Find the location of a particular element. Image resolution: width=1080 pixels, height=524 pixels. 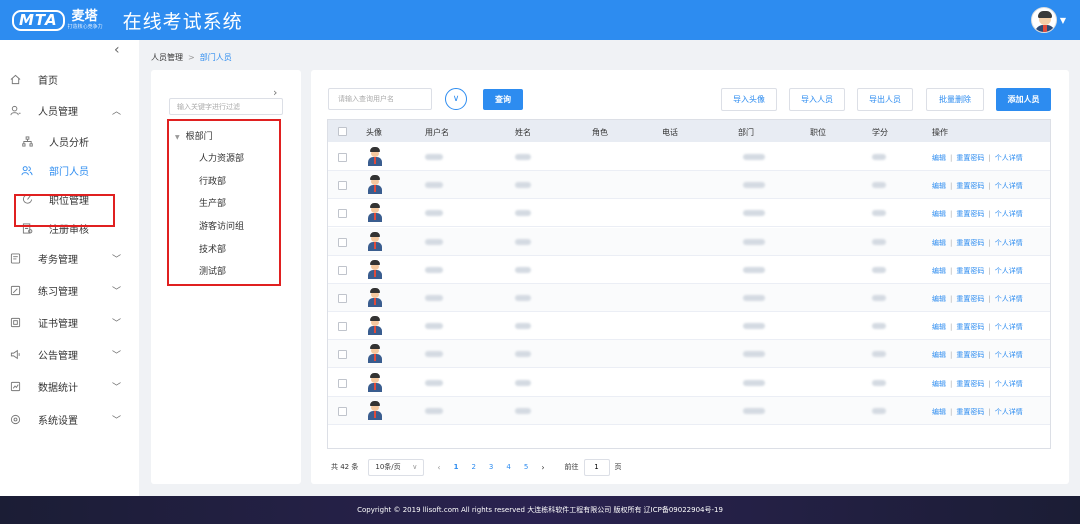

next-page-icon: › is located at coordinates (542, 467).